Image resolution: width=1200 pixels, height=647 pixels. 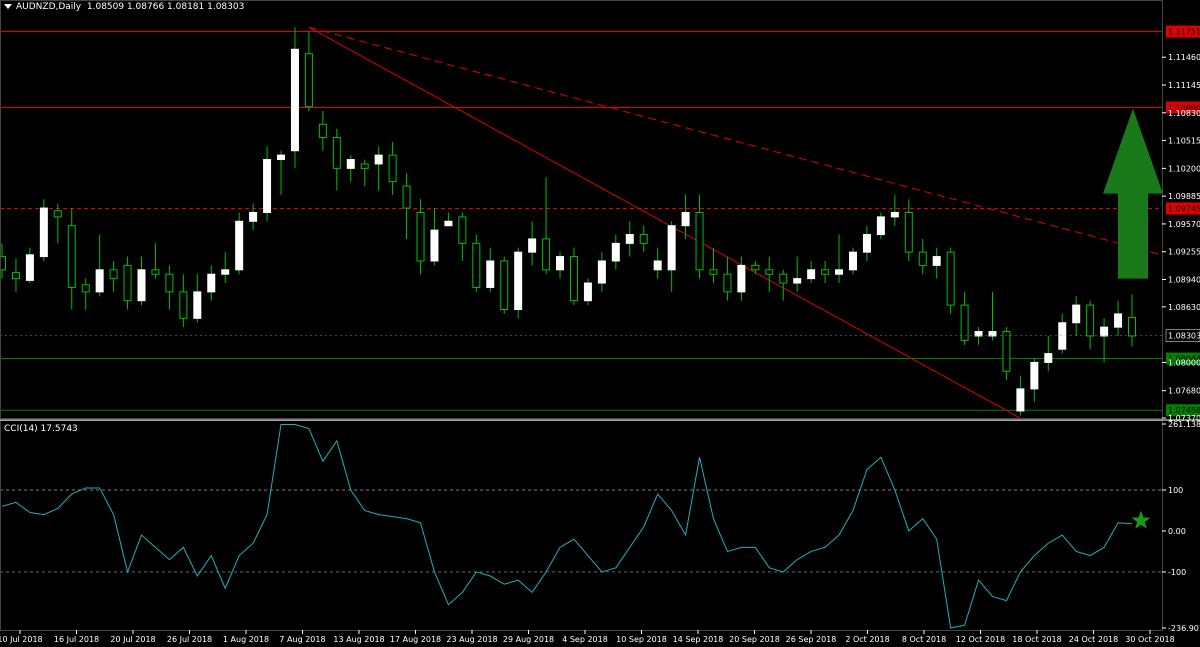 What do you see at coordinates (1184, 362) in the screenshot?
I see `price-tick-label: 1.08000` at bounding box center [1184, 362].